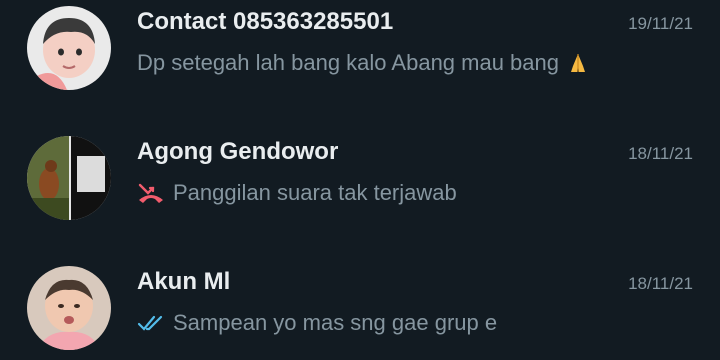  What do you see at coordinates (184, 281) in the screenshot?
I see `contact-name: Akun Ml` at bounding box center [184, 281].